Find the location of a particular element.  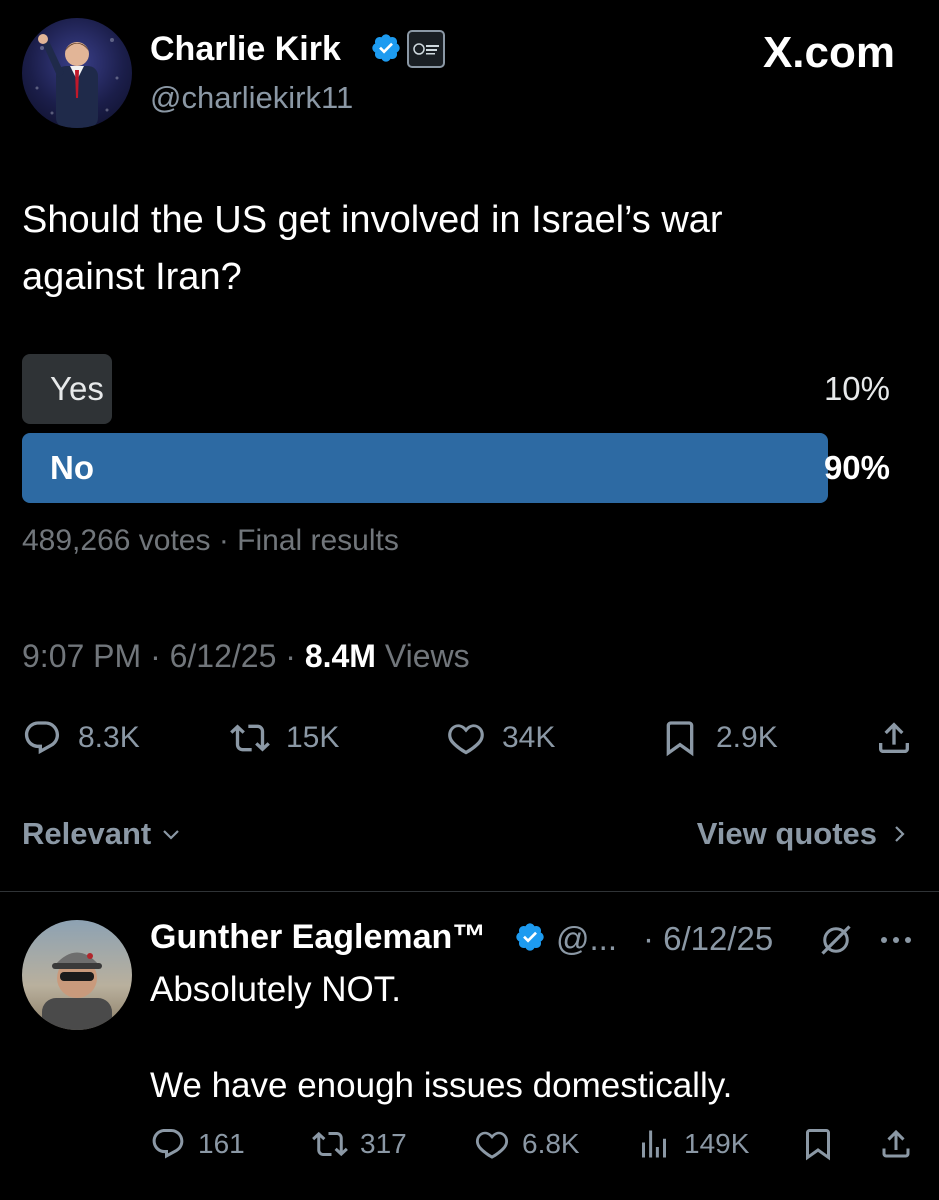

poll-option-label: Yes is located at coordinates (77, 388).